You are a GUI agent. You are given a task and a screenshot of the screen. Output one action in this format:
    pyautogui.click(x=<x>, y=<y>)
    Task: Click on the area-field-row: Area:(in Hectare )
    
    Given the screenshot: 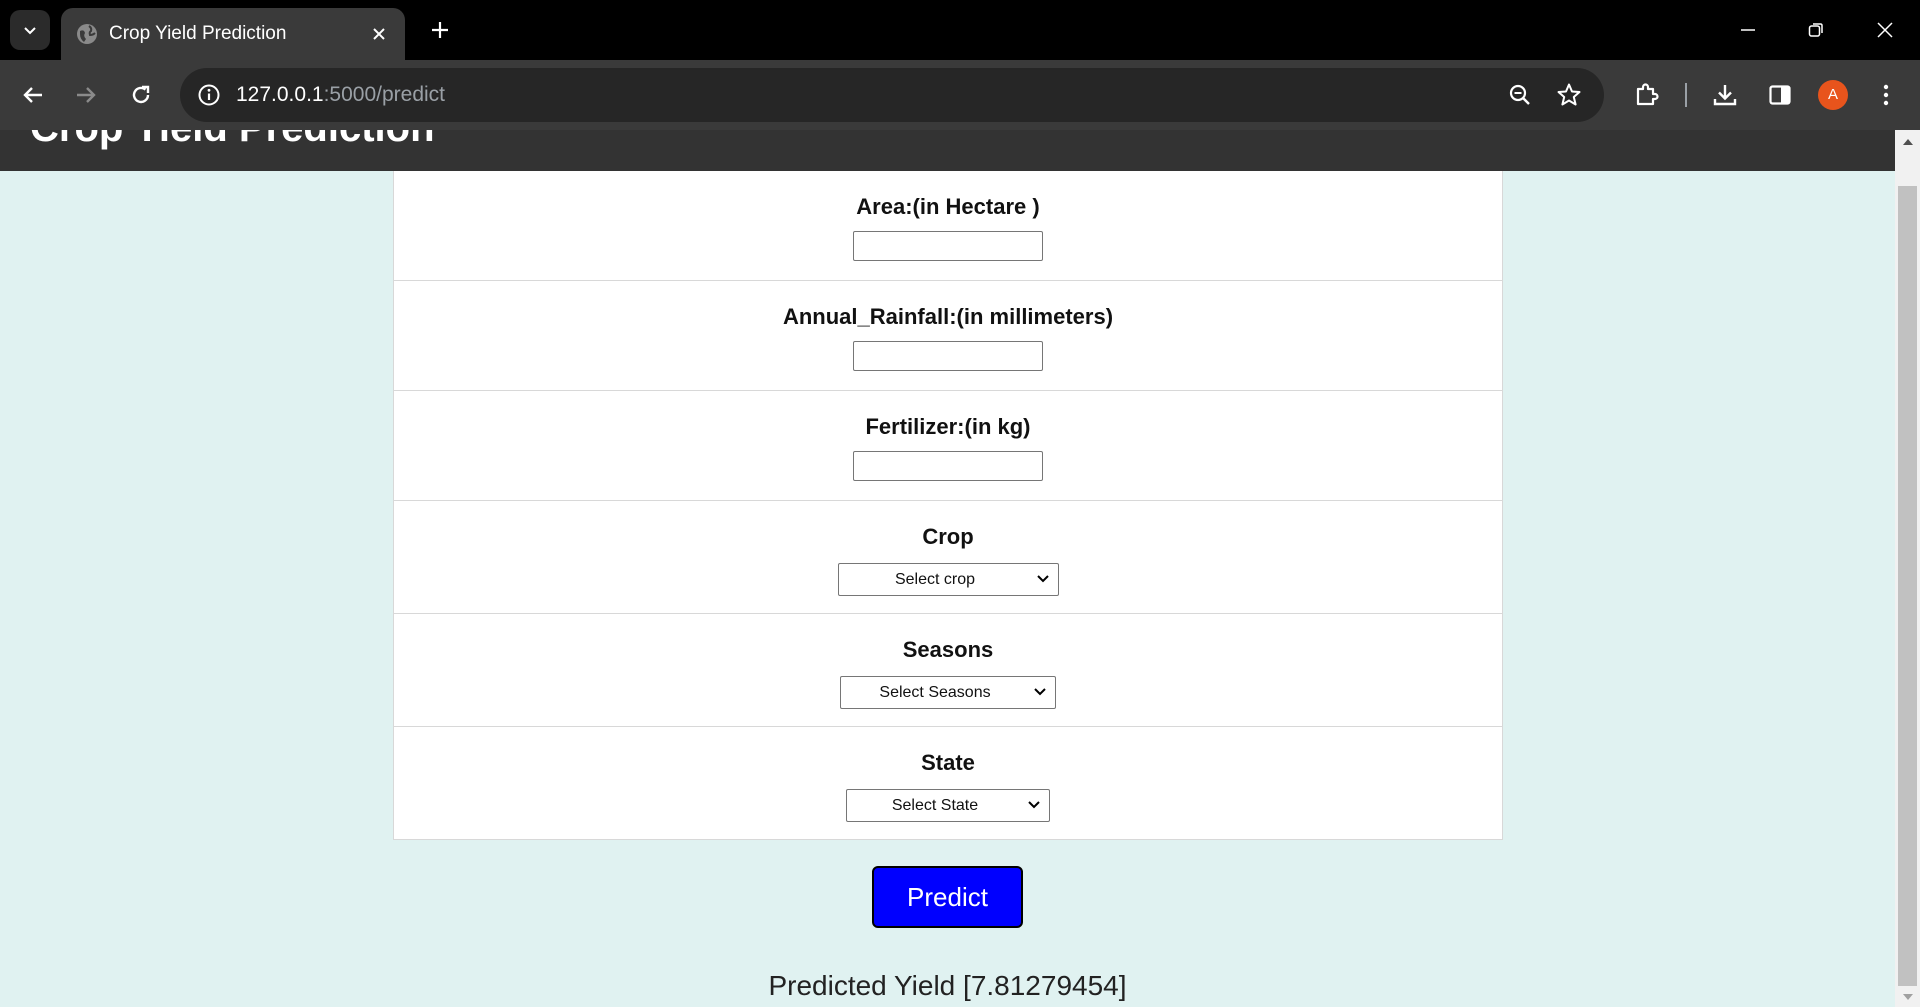 What is the action you would take?
    pyautogui.click(x=948, y=226)
    